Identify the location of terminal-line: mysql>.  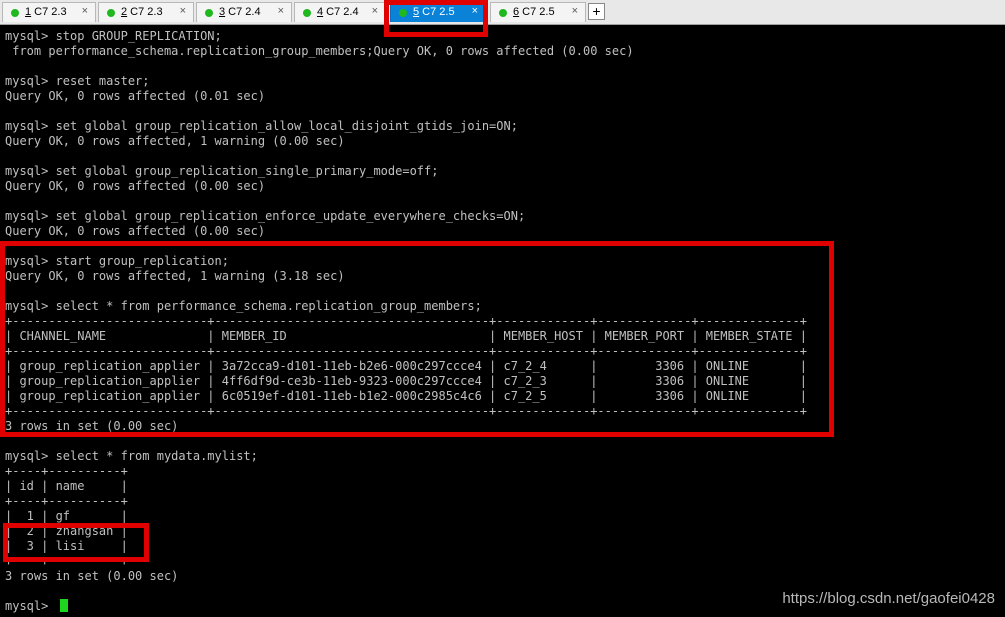
(36, 606).